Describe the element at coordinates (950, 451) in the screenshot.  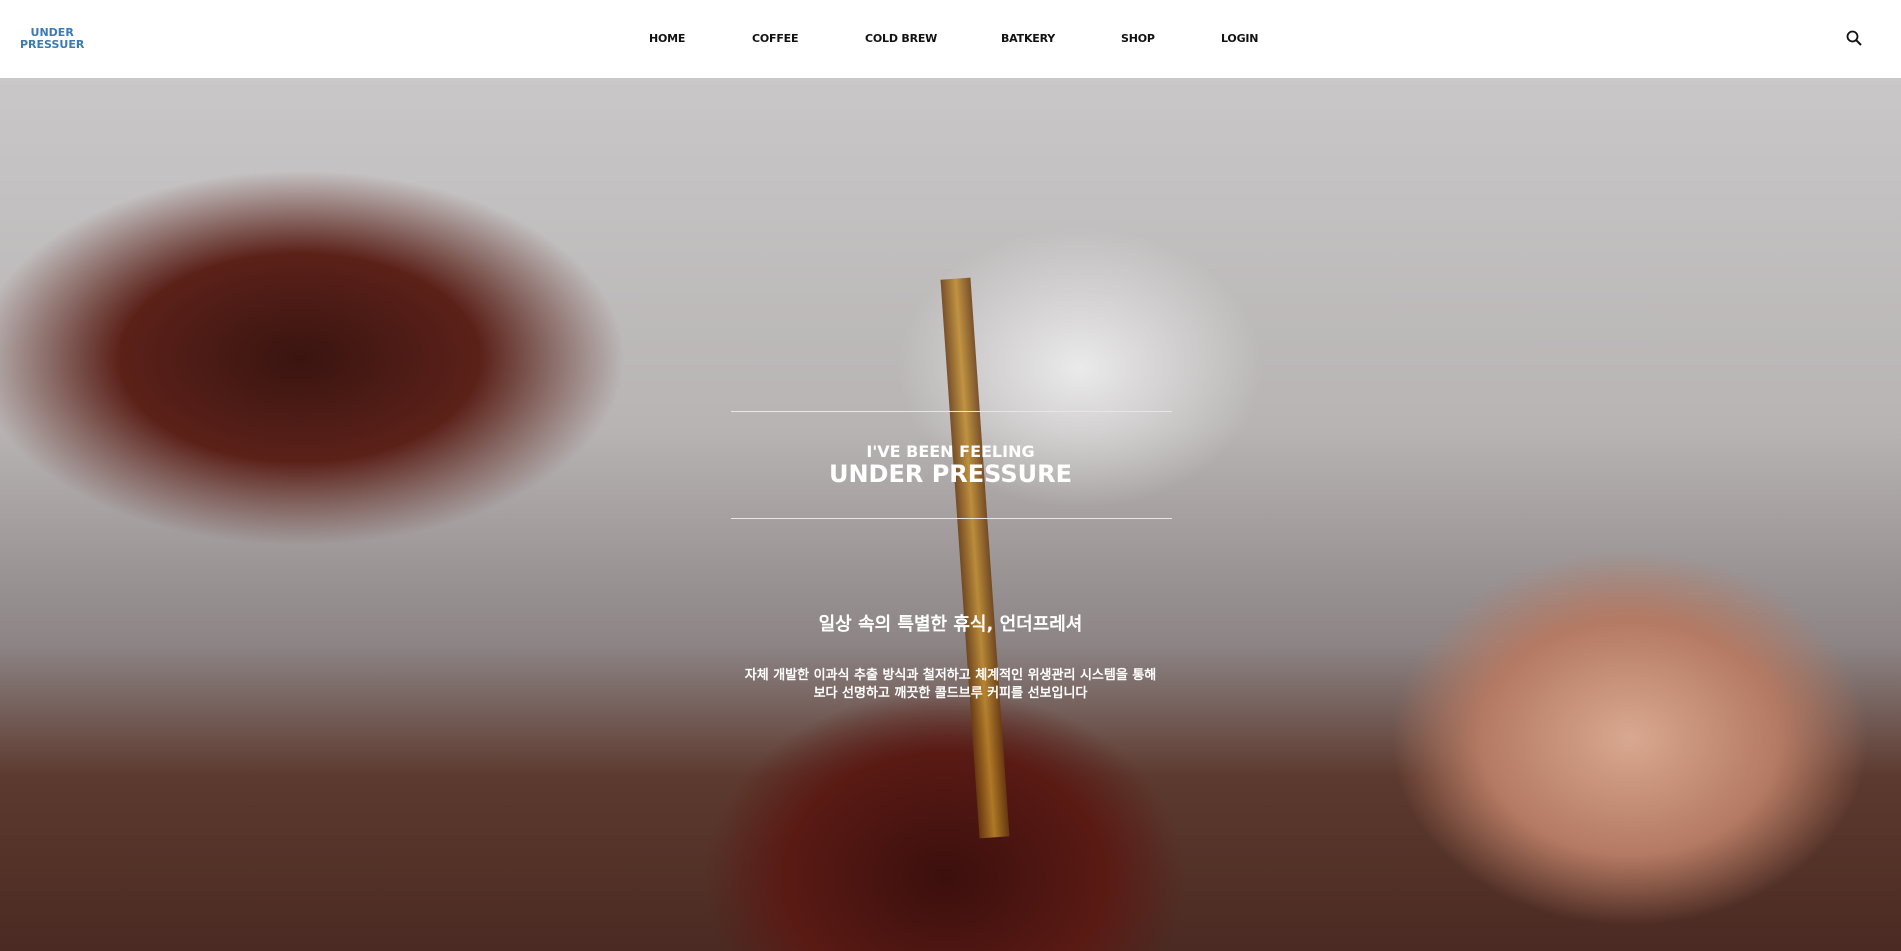
I see `hero-kicker: I'VE BEEN FEELING` at that location.